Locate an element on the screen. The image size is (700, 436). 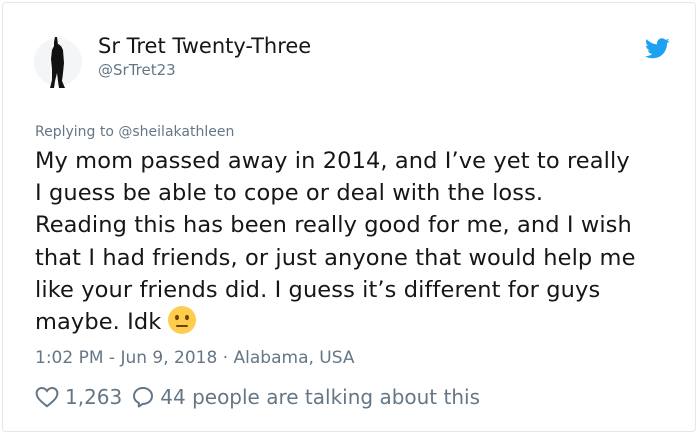
tweet-line: maybe. Idk is located at coordinates (98, 322).